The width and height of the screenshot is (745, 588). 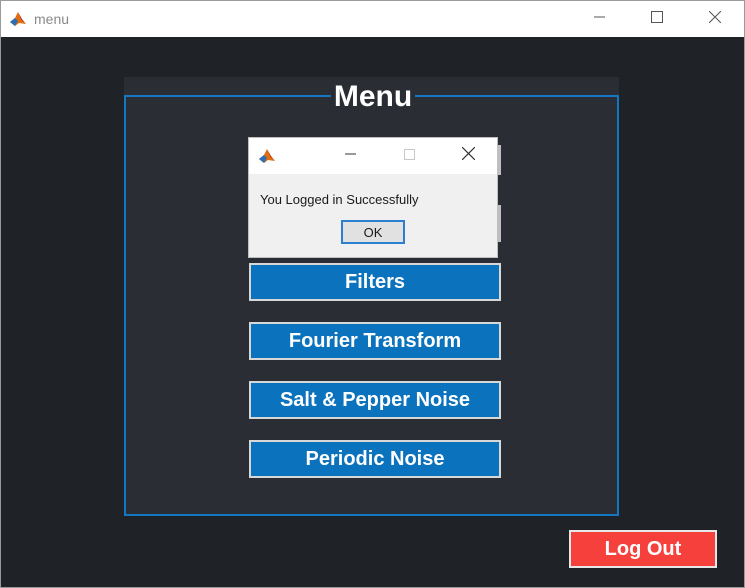 I want to click on login-success-dialog: You Logged in Successfully OK, so click(x=373, y=197).